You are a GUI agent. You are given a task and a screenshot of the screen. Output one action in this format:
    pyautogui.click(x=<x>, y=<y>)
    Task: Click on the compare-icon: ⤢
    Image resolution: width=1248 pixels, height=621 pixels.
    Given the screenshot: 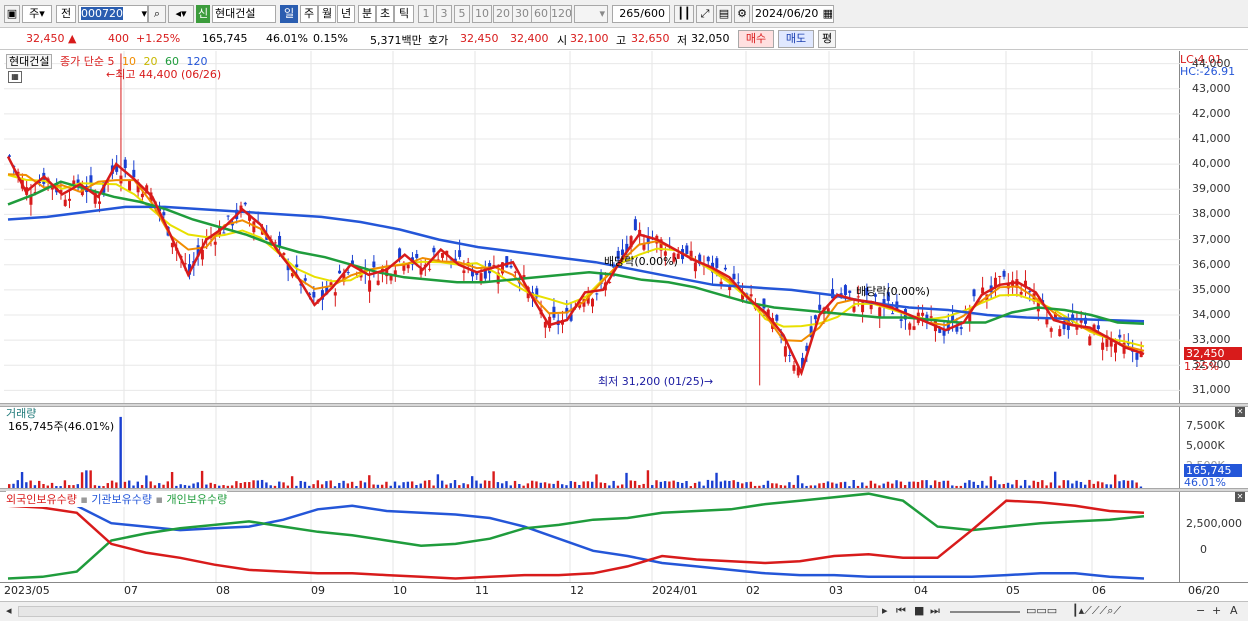 What is the action you would take?
    pyautogui.click(x=705, y=14)
    